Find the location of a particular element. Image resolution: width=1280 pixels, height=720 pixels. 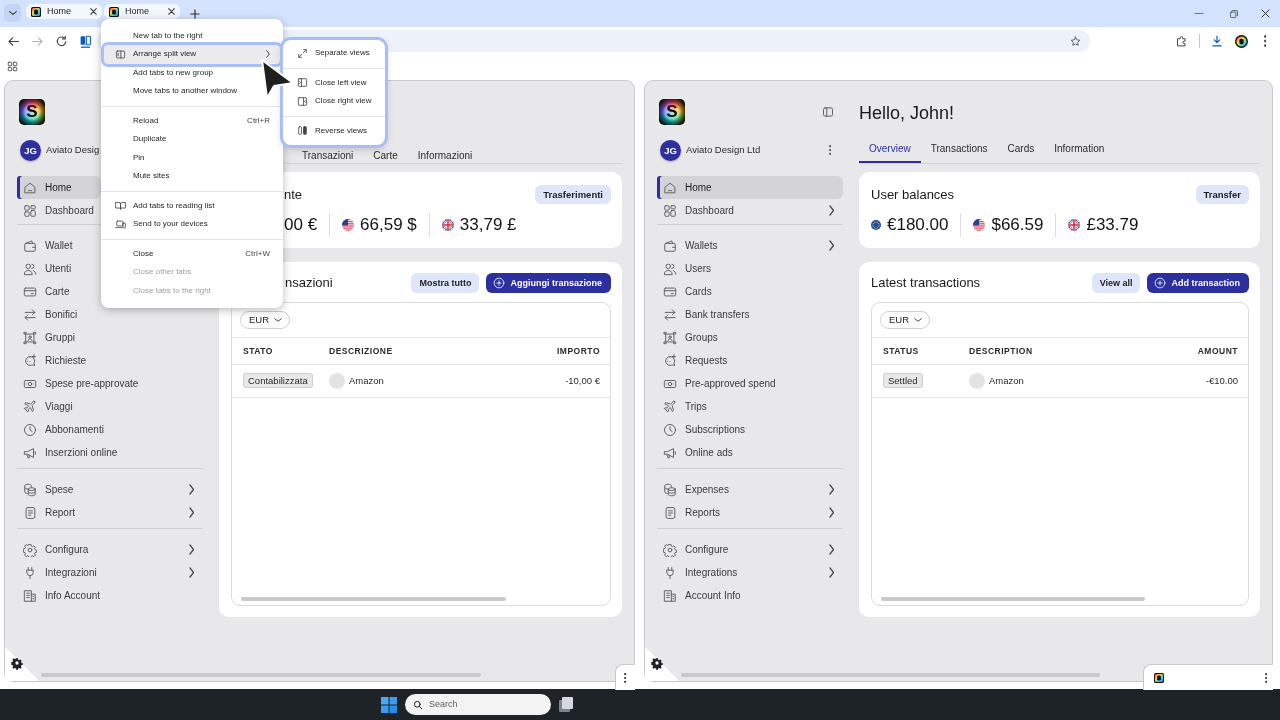

sidebar-toggle-icon is located at coordinates (828, 112).